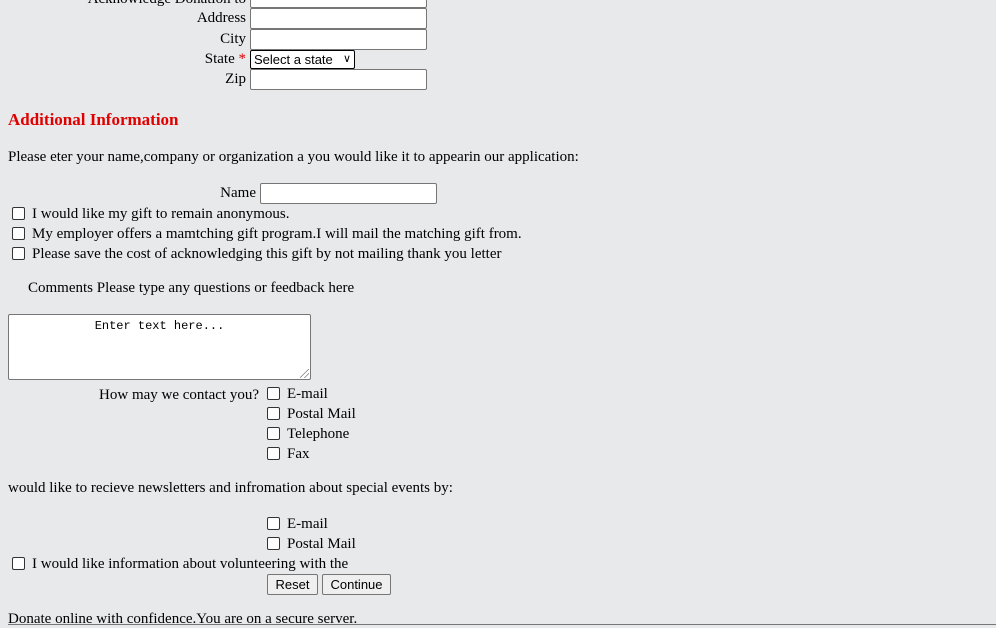 The image size is (996, 628). Describe the element at coordinates (158, 4) in the screenshot. I see `acknowledge-label: Acknowledge Donation to` at that location.